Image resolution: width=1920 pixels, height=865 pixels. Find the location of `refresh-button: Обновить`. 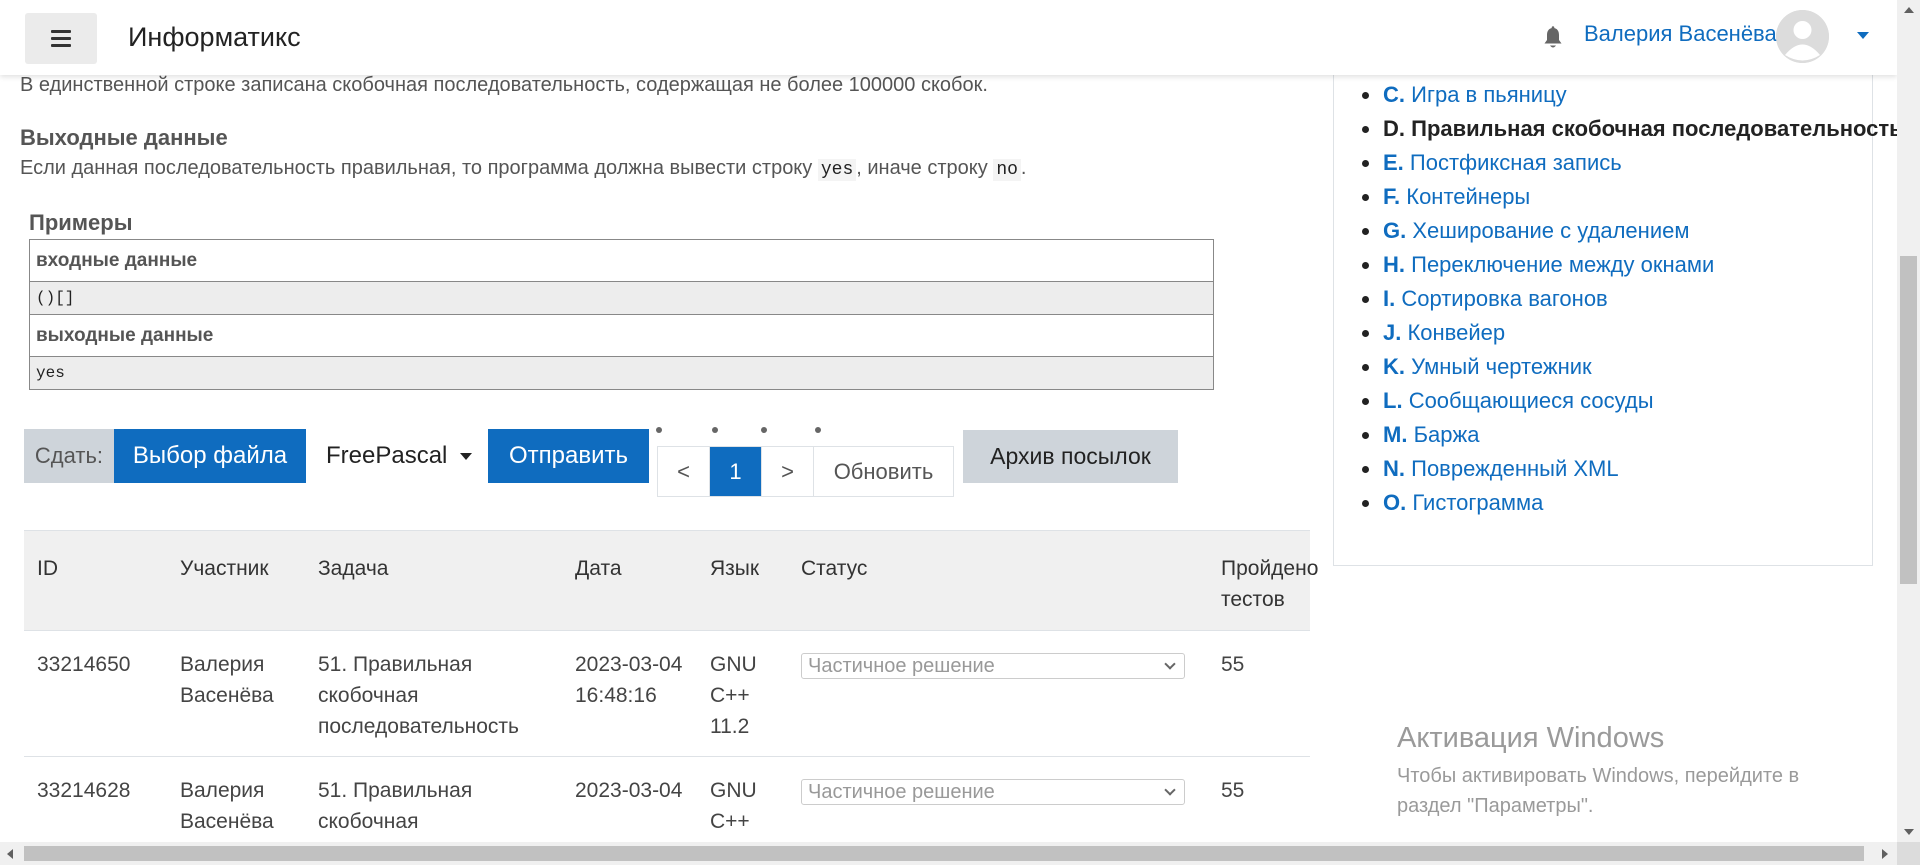

refresh-button: Обновить is located at coordinates (883, 471).